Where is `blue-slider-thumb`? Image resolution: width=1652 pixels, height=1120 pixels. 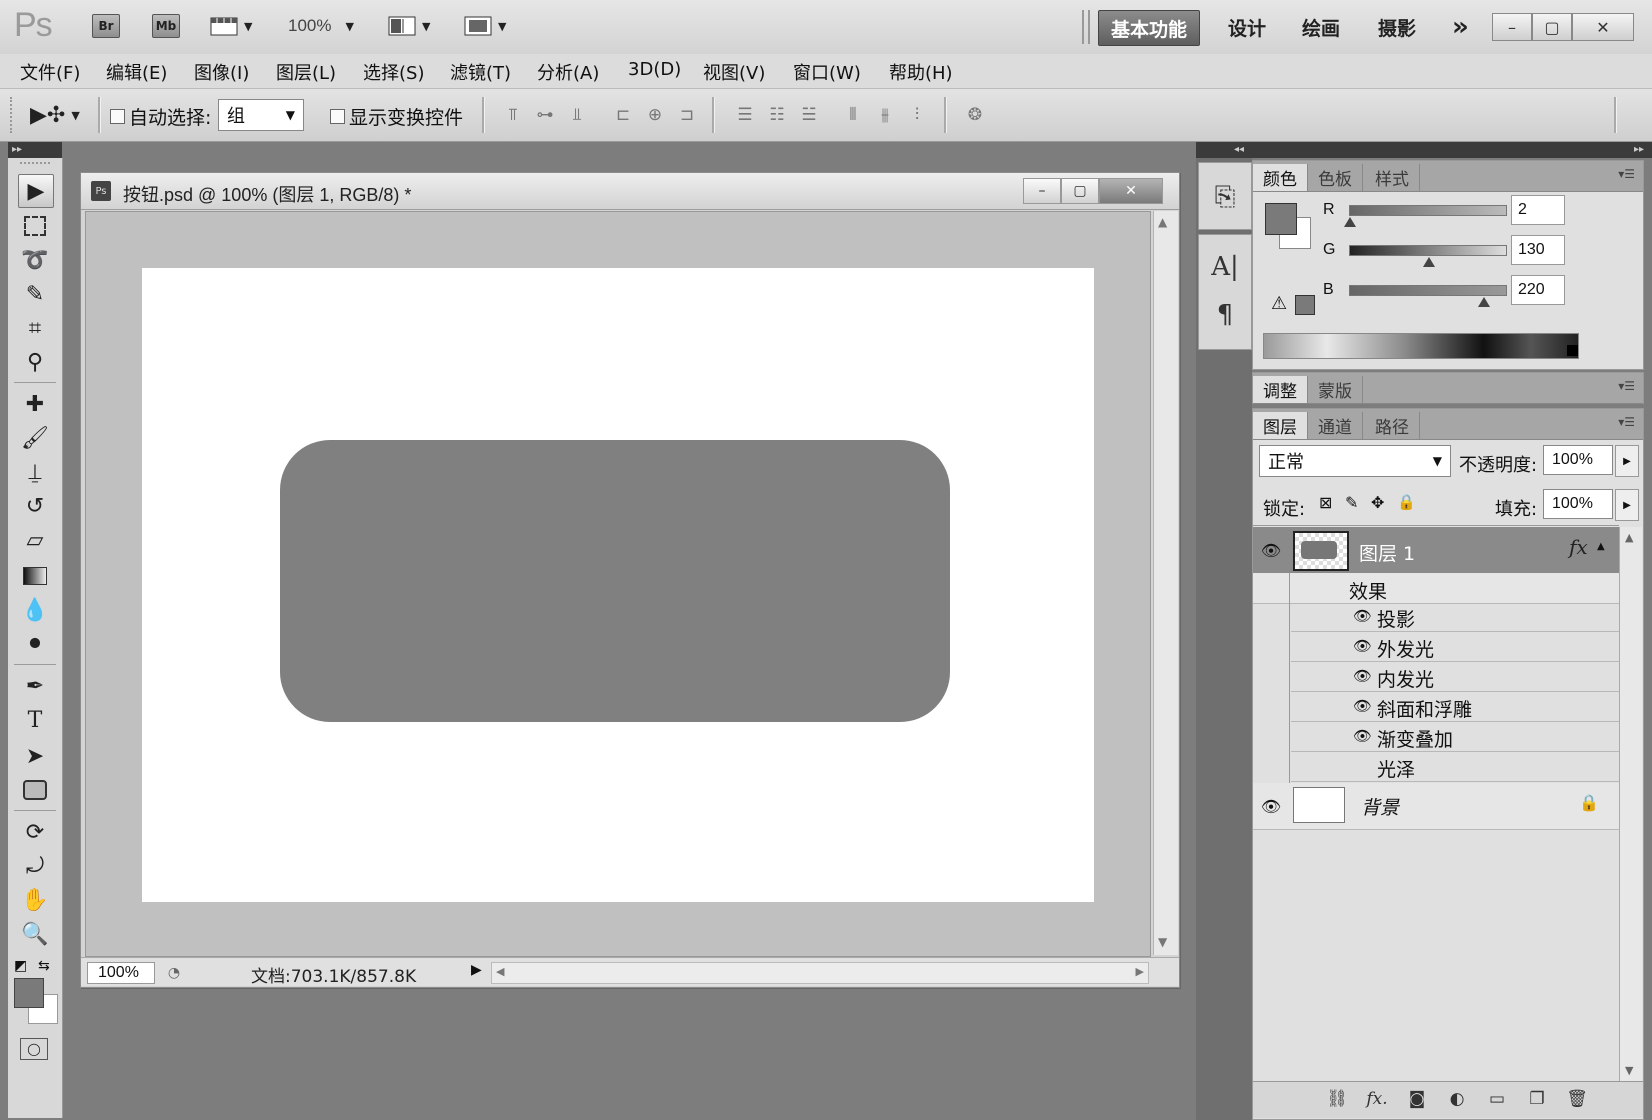 blue-slider-thumb is located at coordinates (1483, 302).